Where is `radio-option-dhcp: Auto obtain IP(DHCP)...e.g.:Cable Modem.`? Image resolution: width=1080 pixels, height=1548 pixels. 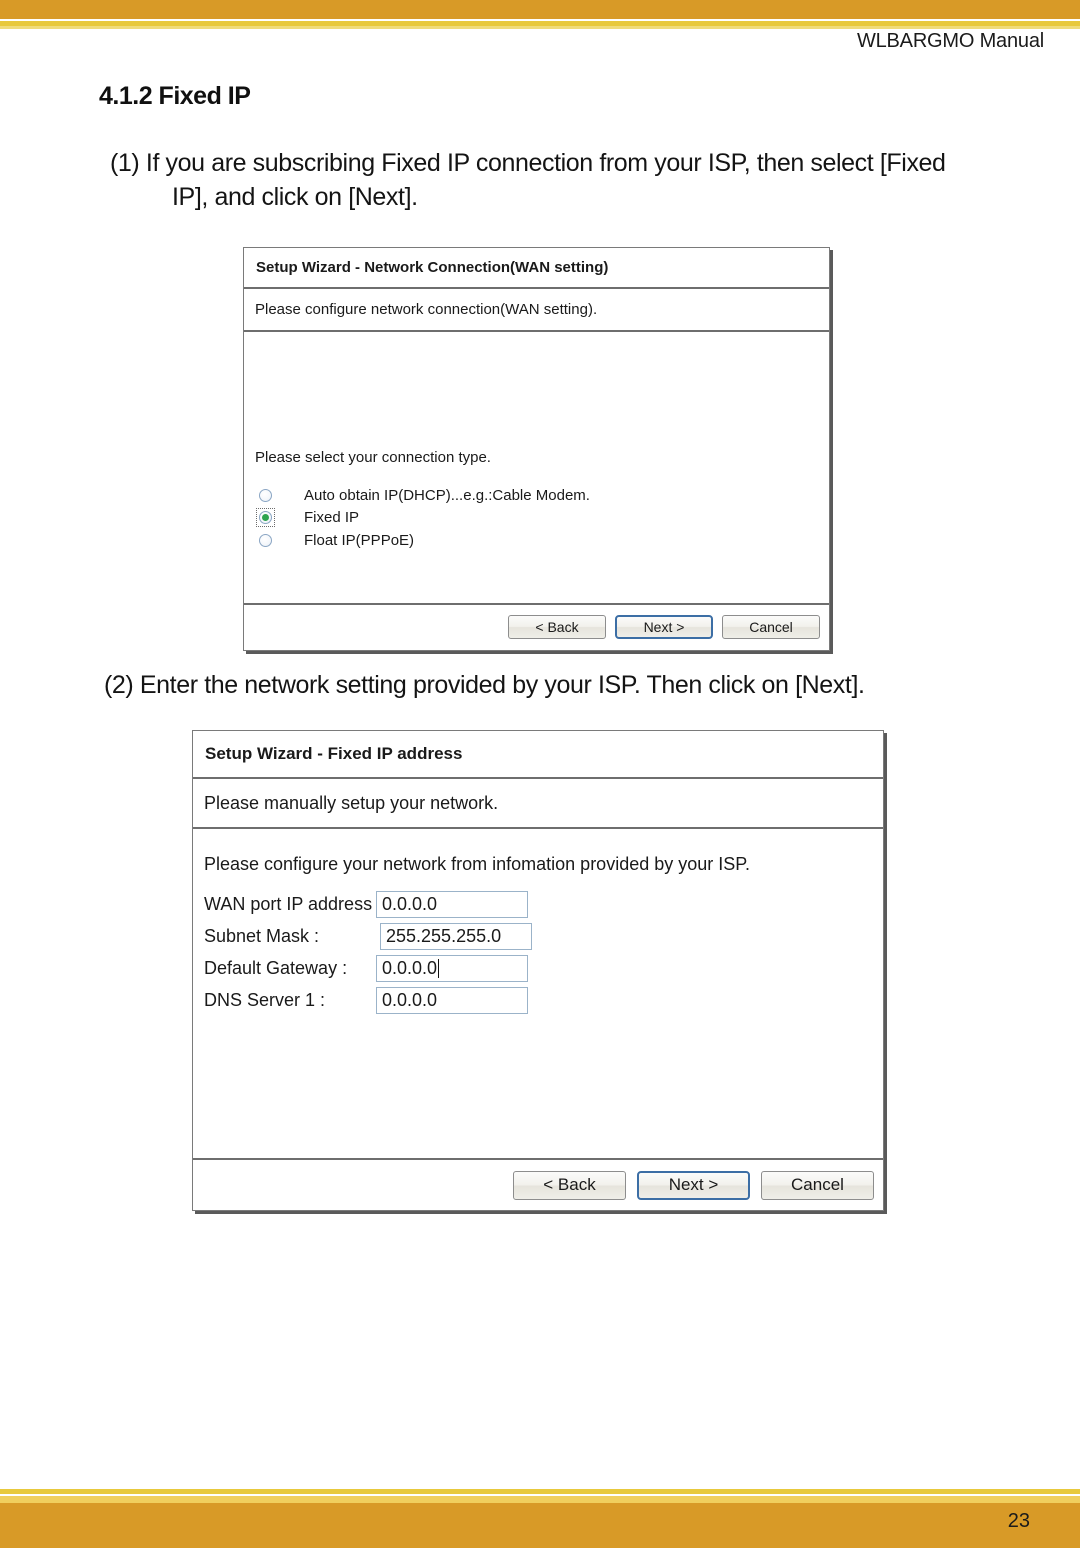
radio-option-dhcp: Auto obtain IP(DHCP)...e.g.:Cable Modem. is located at coordinates (424, 495).